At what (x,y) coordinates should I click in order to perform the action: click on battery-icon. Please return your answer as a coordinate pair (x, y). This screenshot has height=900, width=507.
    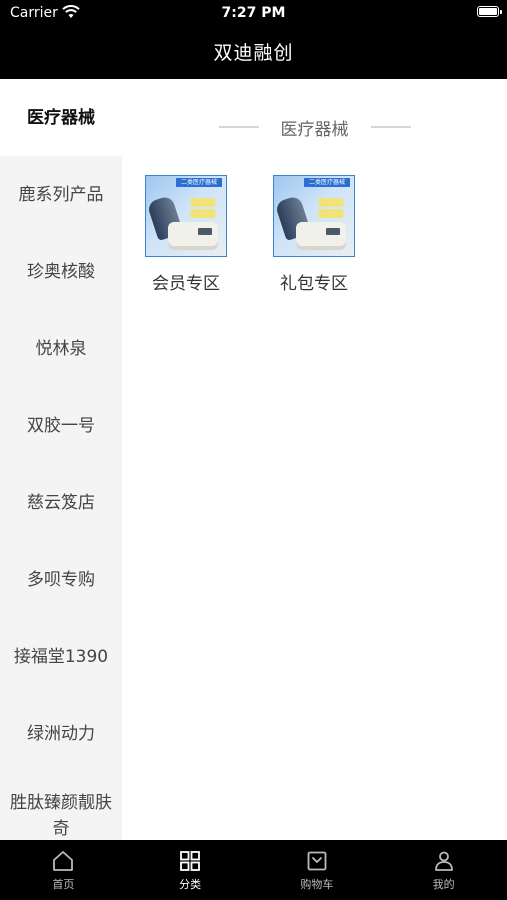
    Looking at the image, I should click on (489, 11).